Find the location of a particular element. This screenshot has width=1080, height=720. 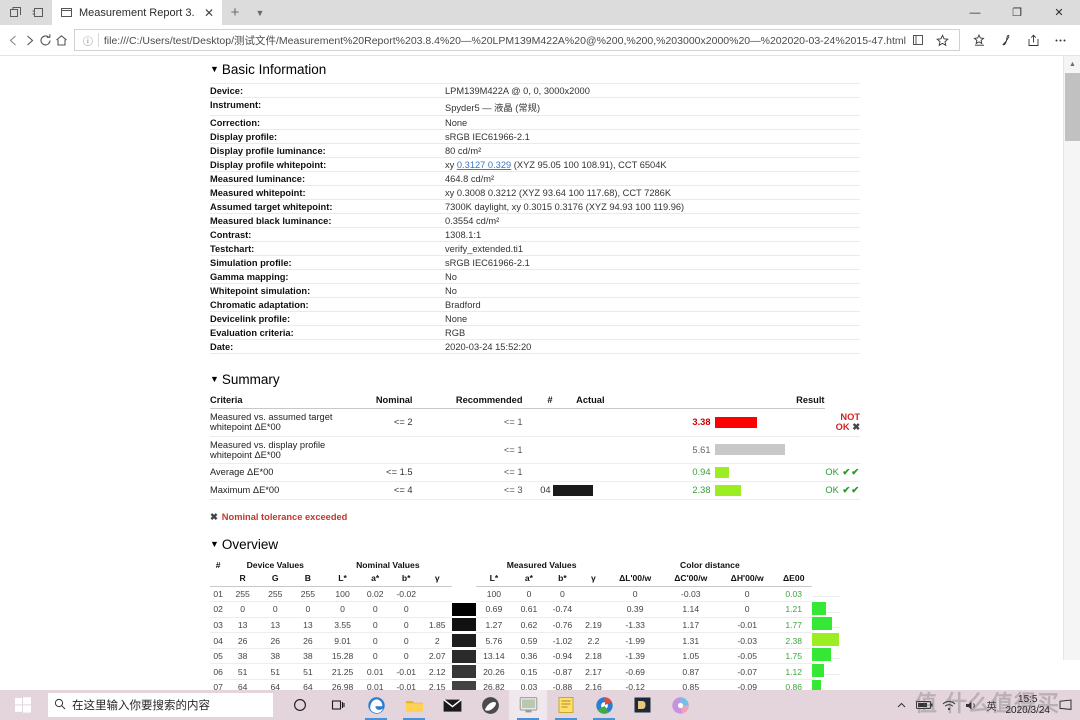

basic-info-key: Display profile luminance: is located at coordinates (327, 150).